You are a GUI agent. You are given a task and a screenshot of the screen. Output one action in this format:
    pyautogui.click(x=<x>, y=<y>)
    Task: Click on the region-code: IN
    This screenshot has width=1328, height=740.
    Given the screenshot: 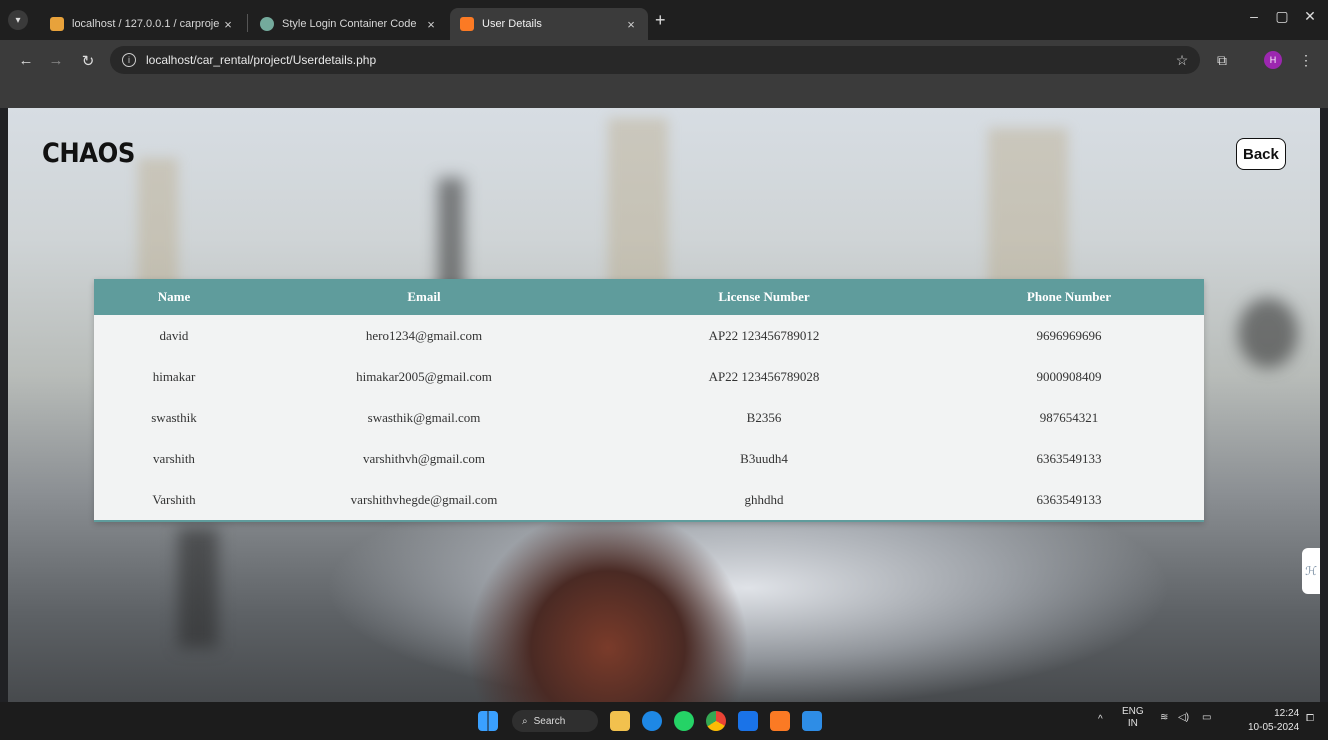 What is the action you would take?
    pyautogui.click(x=1132, y=723)
    